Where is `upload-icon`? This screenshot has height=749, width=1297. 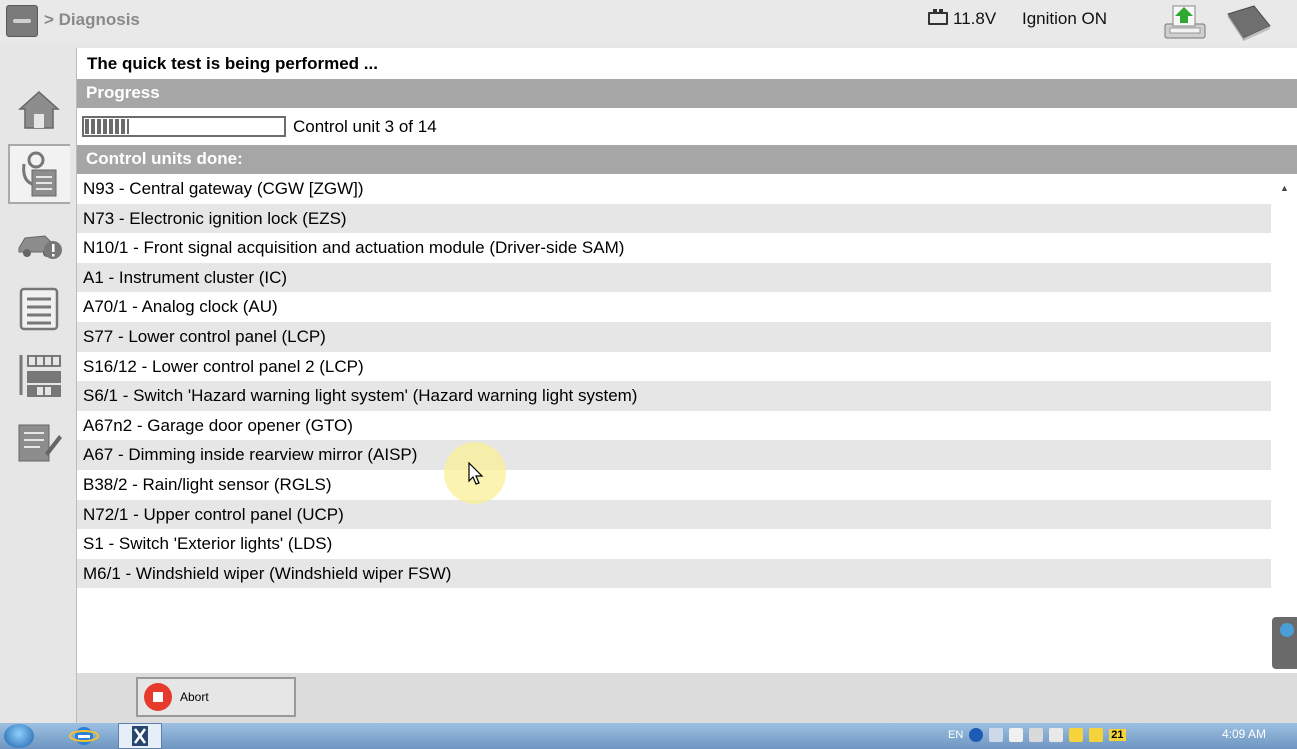 upload-icon is located at coordinates (1185, 22).